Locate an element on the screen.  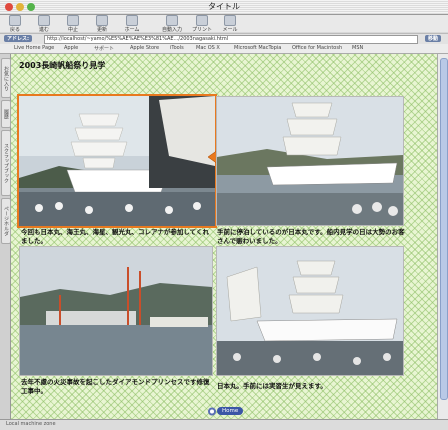
refresh-button: 更新 is located at coordinates (102, 24).